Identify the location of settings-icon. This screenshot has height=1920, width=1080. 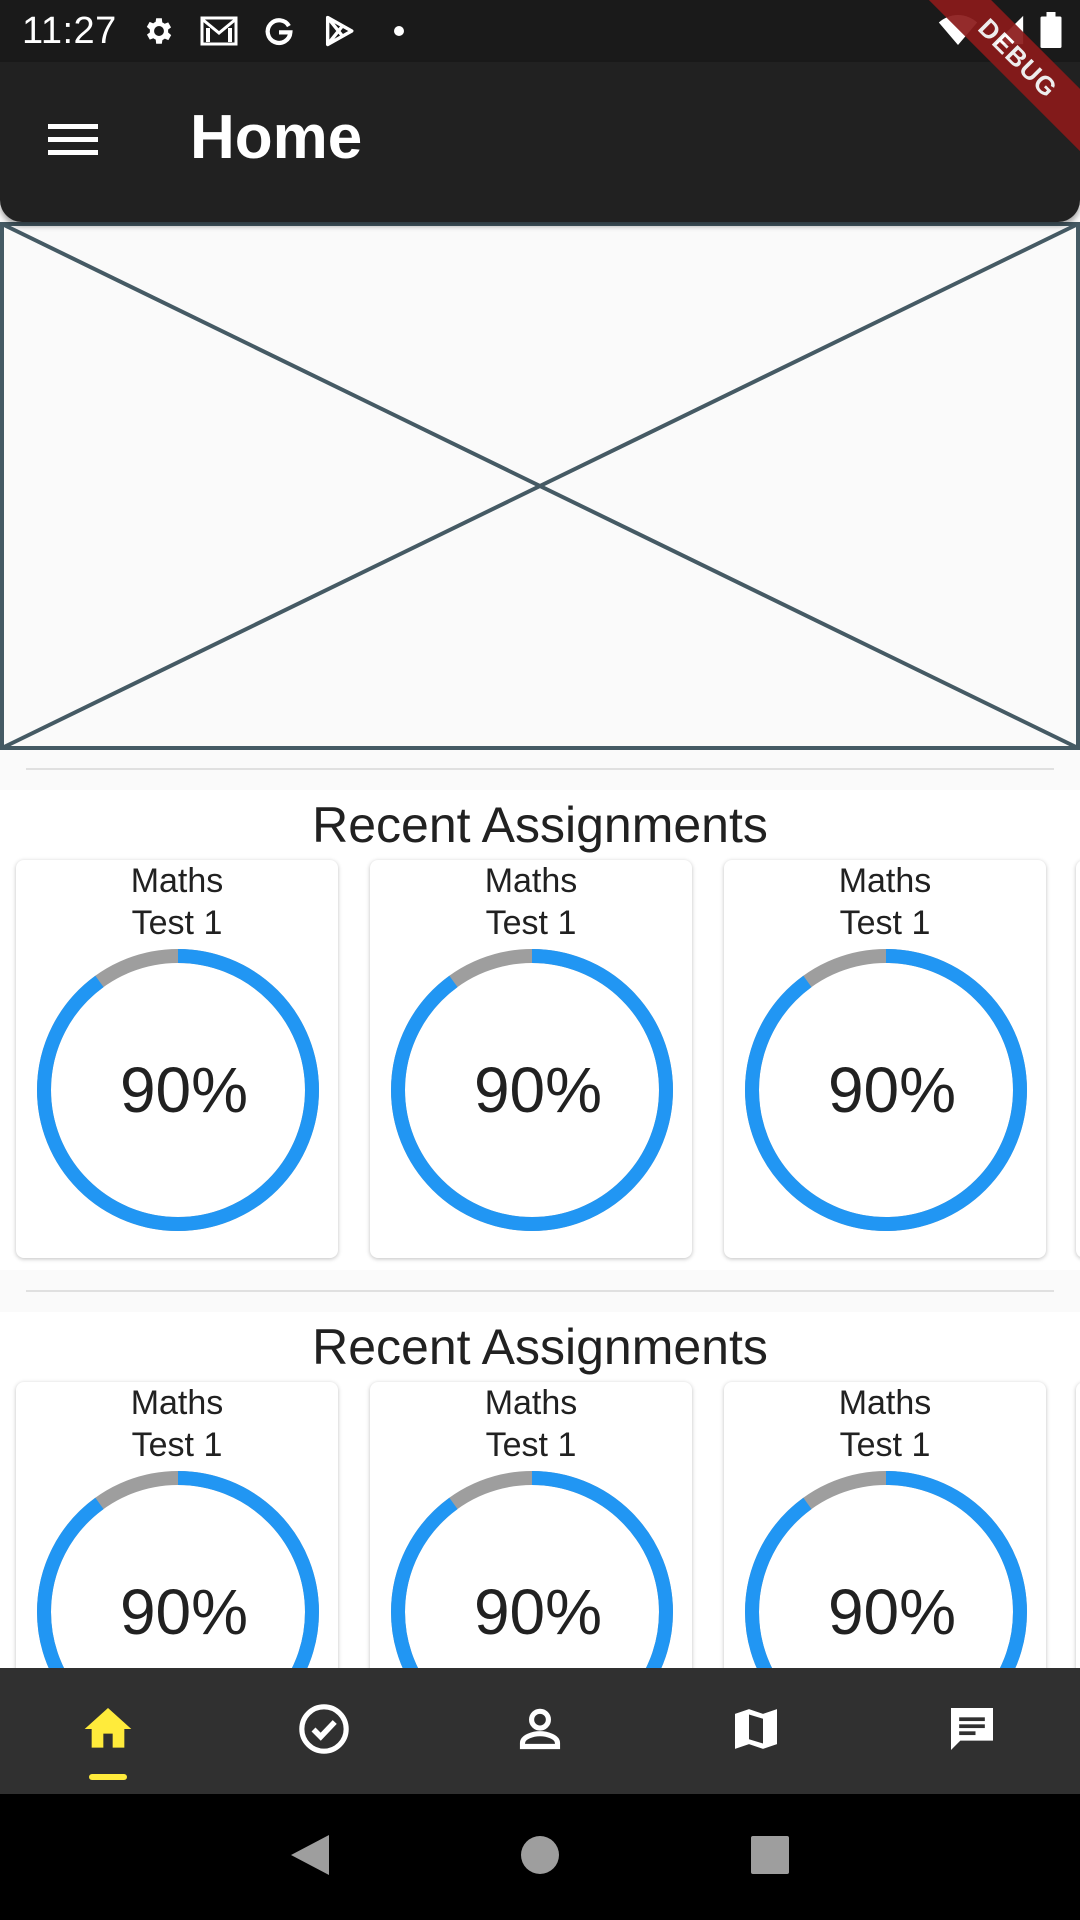
(159, 31).